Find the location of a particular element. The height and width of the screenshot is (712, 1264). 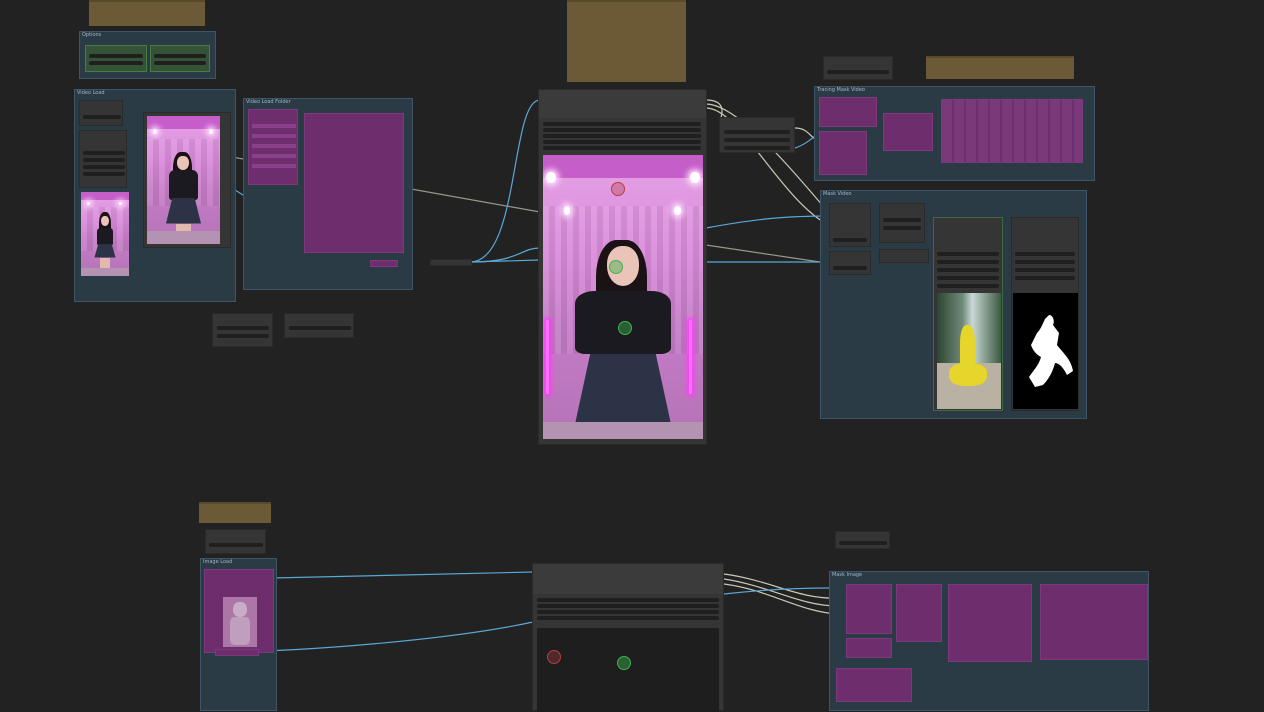

group-mask-image: Mask Image is located at coordinates (989, 641).